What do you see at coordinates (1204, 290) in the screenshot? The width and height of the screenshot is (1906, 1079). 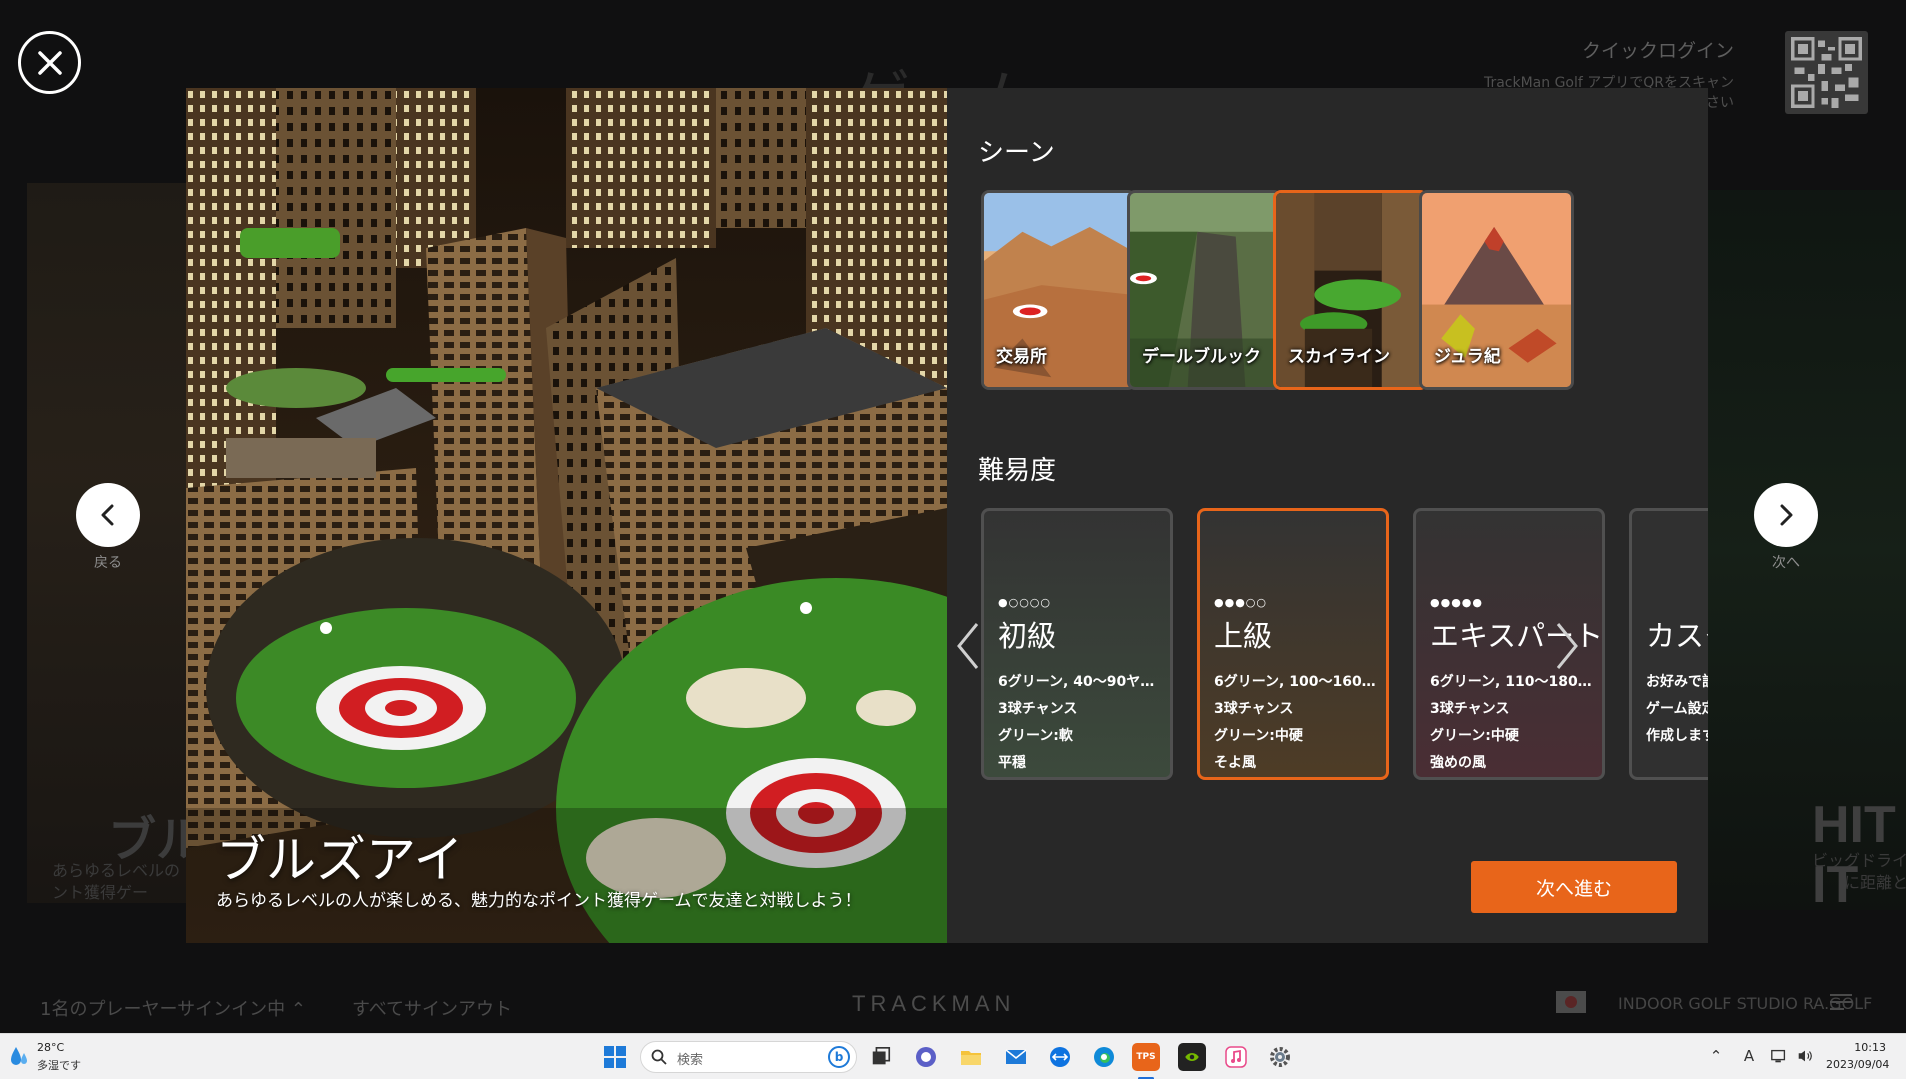 I see `scene-card-dalebrook: デールブルック` at bounding box center [1204, 290].